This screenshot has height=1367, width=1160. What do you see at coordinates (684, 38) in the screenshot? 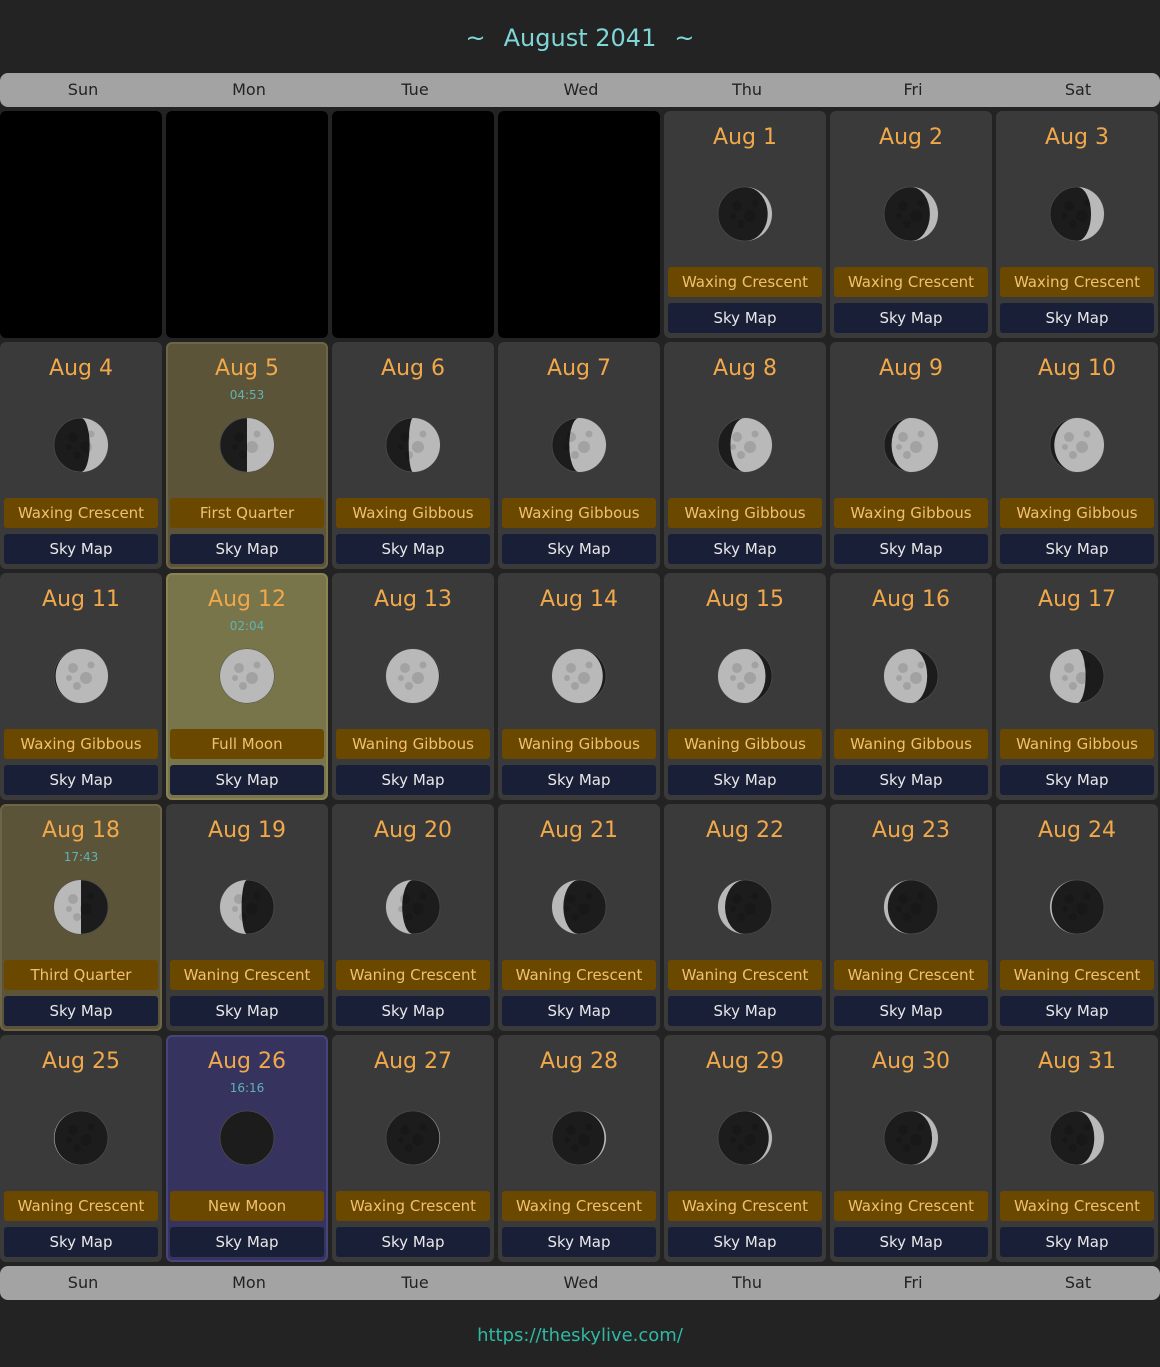
I see `title-decoration-right: ~` at bounding box center [684, 38].